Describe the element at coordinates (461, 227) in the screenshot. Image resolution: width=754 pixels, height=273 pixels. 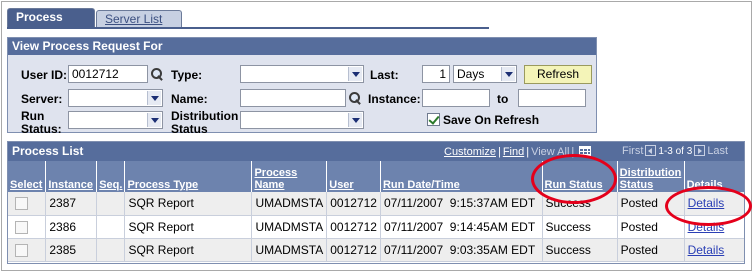
I see `run-datetime-cell: 07/11/2007 9:14:45AM EDT` at that location.